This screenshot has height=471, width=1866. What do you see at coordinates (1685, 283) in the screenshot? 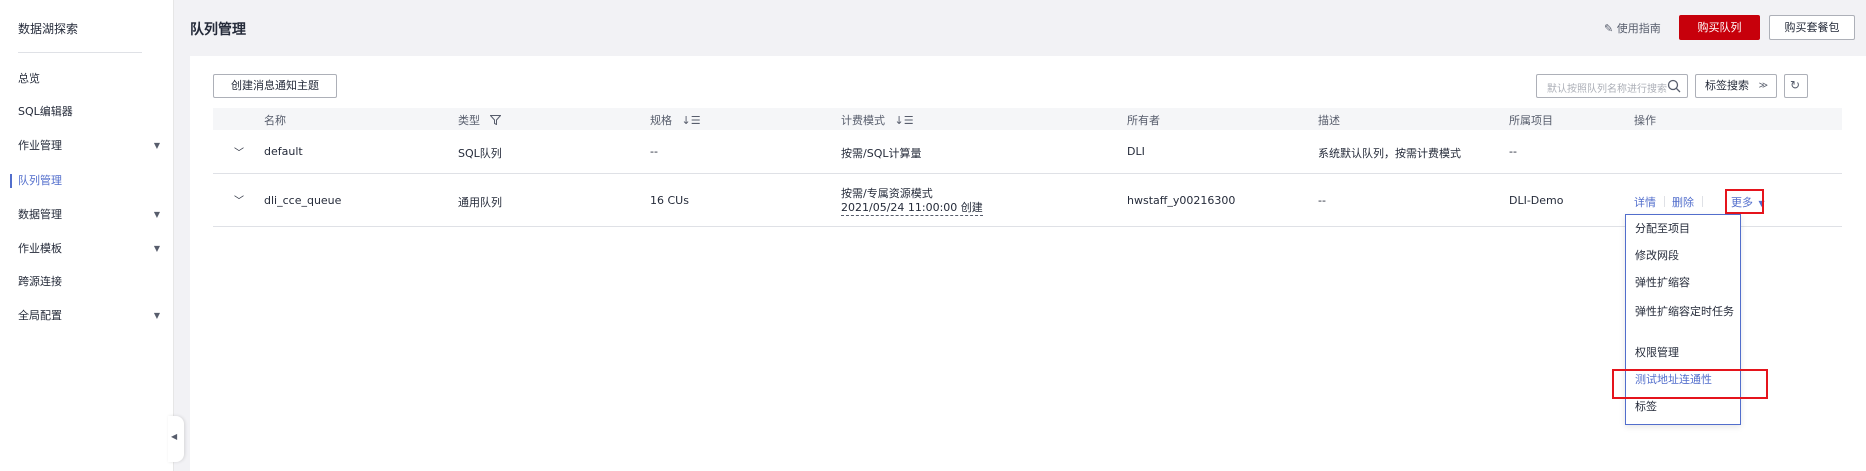
I see `menu-item-elastic-scaling: 弹性扩缩容` at bounding box center [1685, 283].